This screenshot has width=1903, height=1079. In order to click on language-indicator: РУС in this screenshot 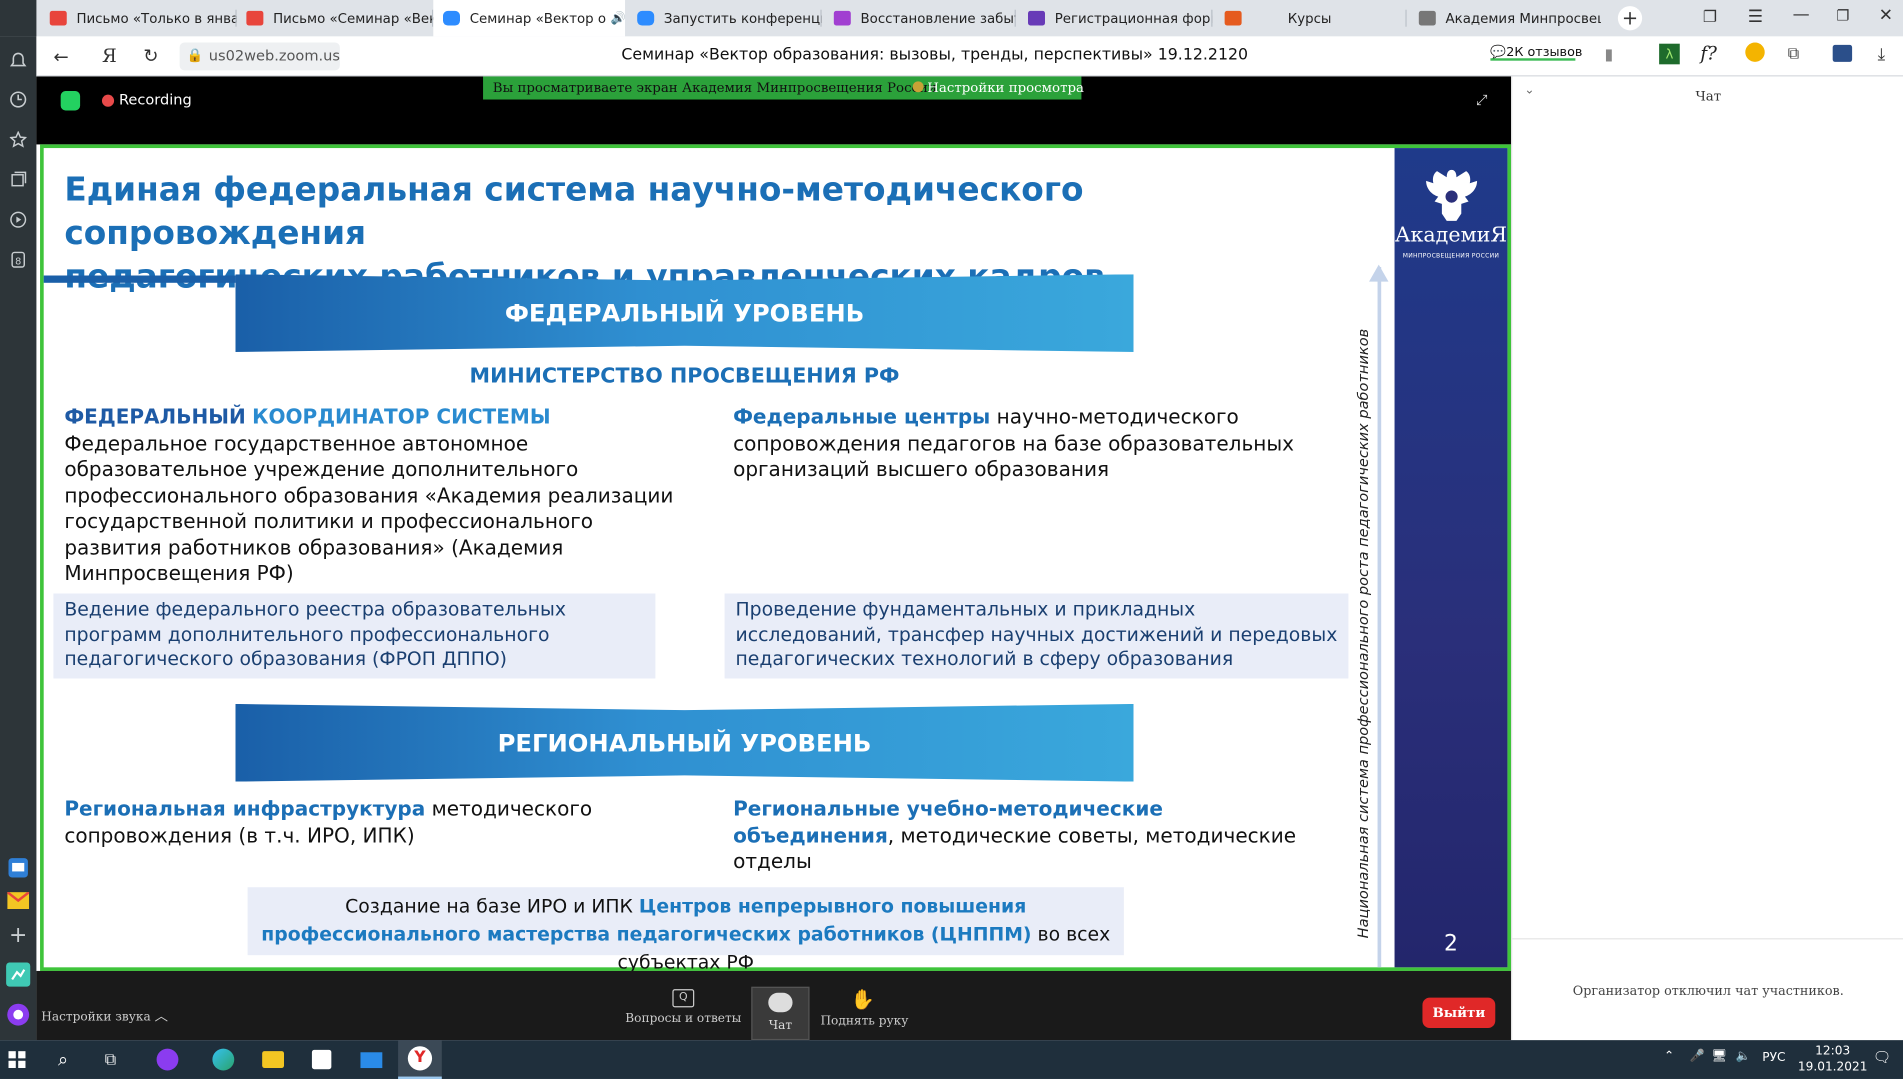, I will do `click(1773, 1057)`.